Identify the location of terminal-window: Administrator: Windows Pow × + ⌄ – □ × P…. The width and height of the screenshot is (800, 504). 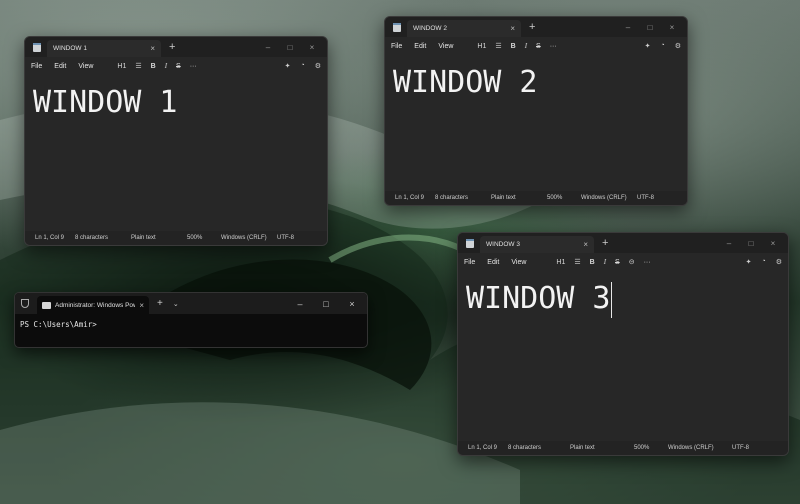
(191, 320).